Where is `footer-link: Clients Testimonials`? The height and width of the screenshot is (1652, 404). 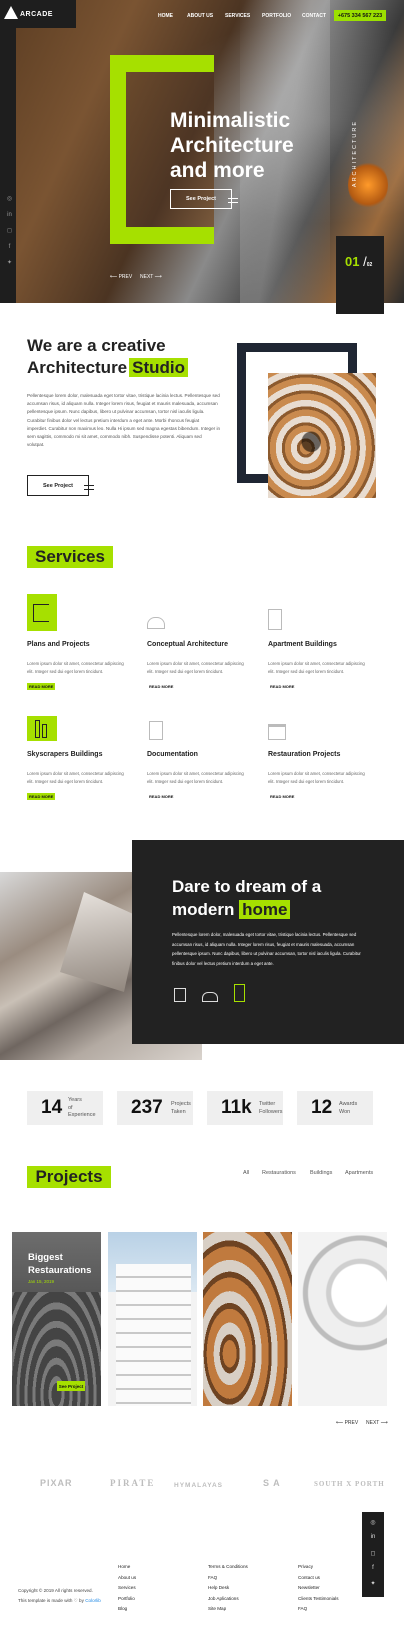 footer-link: Clients Testimonials is located at coordinates (318, 1599).